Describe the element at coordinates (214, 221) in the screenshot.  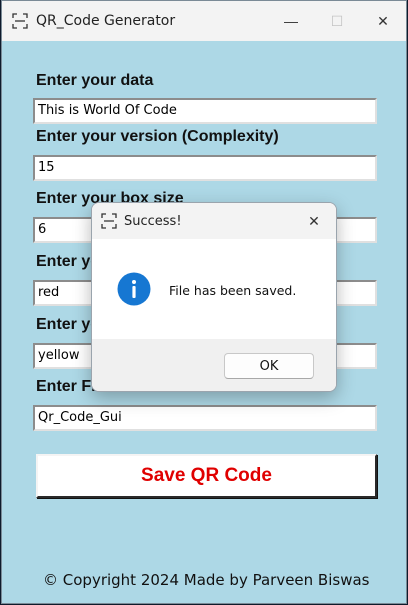
I see `dialog-title-bar: Success! ✕` at that location.